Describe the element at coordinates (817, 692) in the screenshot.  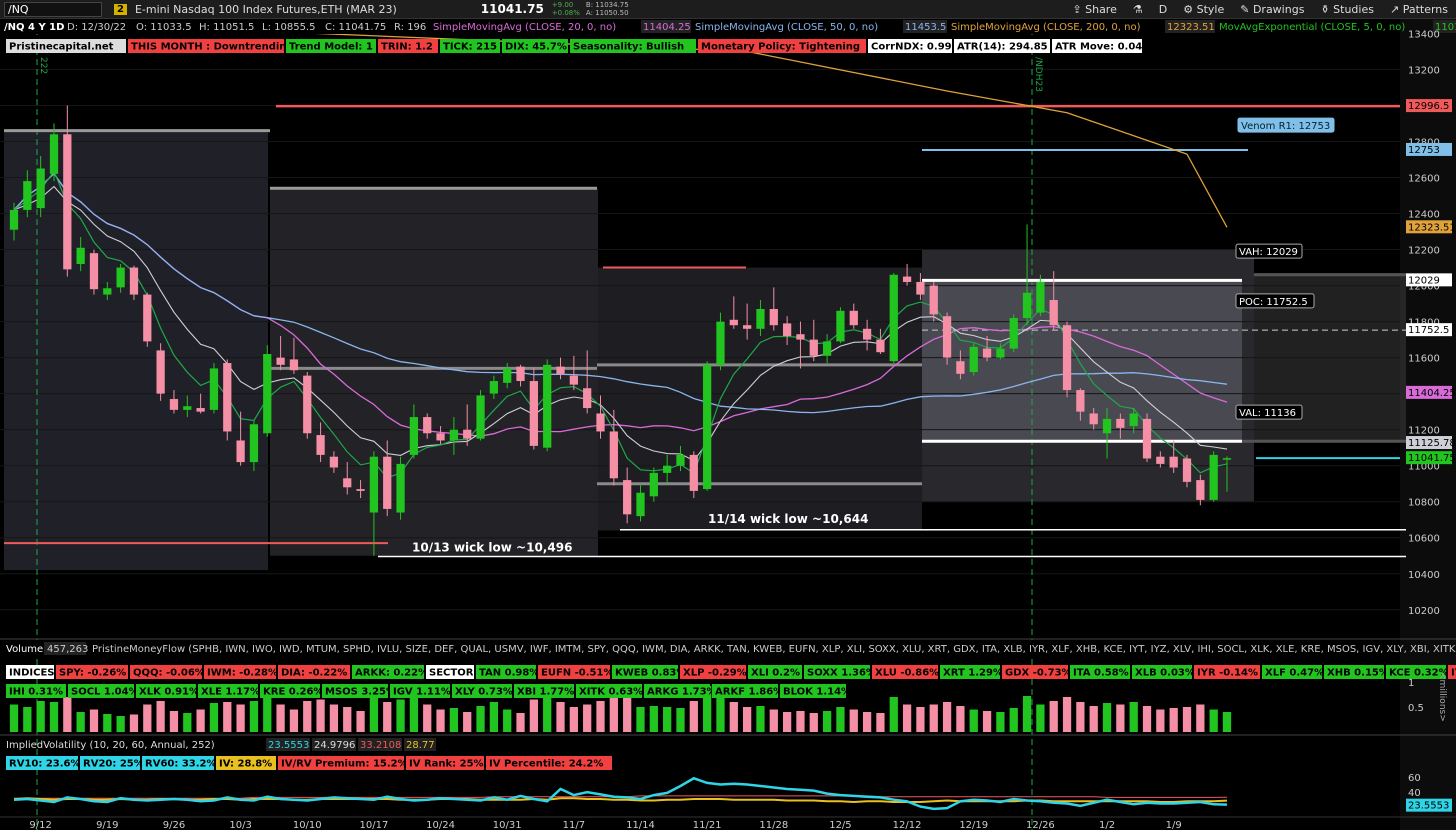
I see `ticker-badge-text: BLOK 1.14%` at that location.